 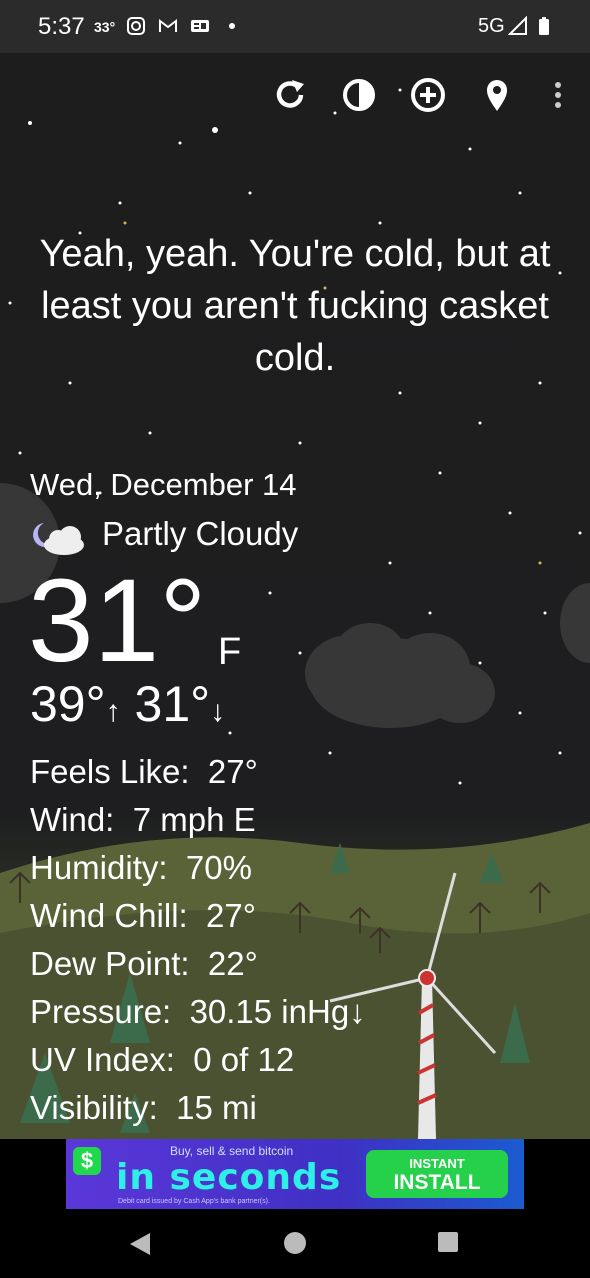 What do you see at coordinates (216, 1107) in the screenshot?
I see `detail-value: 15 mi` at bounding box center [216, 1107].